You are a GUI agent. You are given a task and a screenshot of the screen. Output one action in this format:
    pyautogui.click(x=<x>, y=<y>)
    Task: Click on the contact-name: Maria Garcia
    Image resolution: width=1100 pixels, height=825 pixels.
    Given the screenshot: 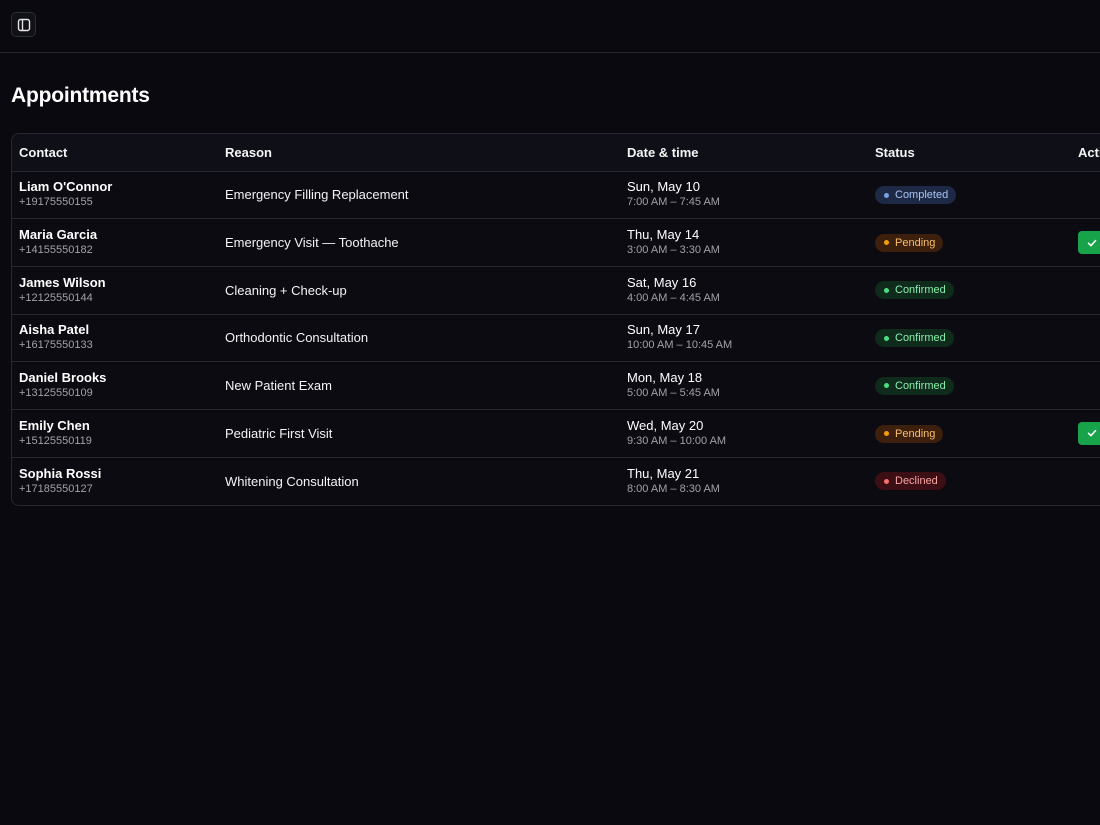 What is the action you would take?
    pyautogui.click(x=58, y=235)
    